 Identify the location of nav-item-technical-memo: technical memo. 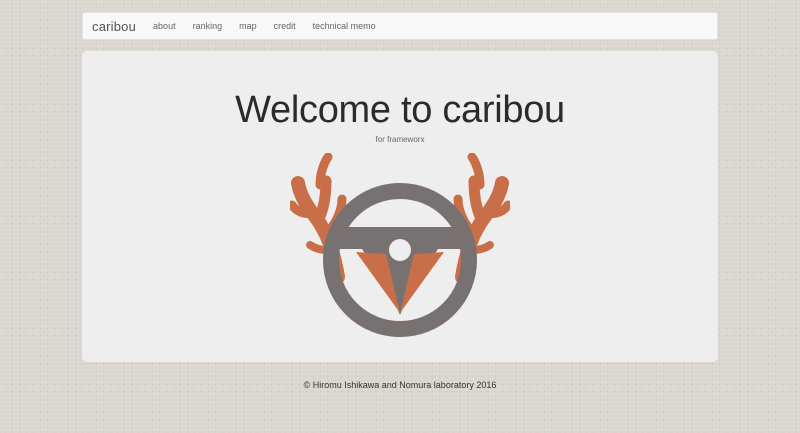
(344, 26).